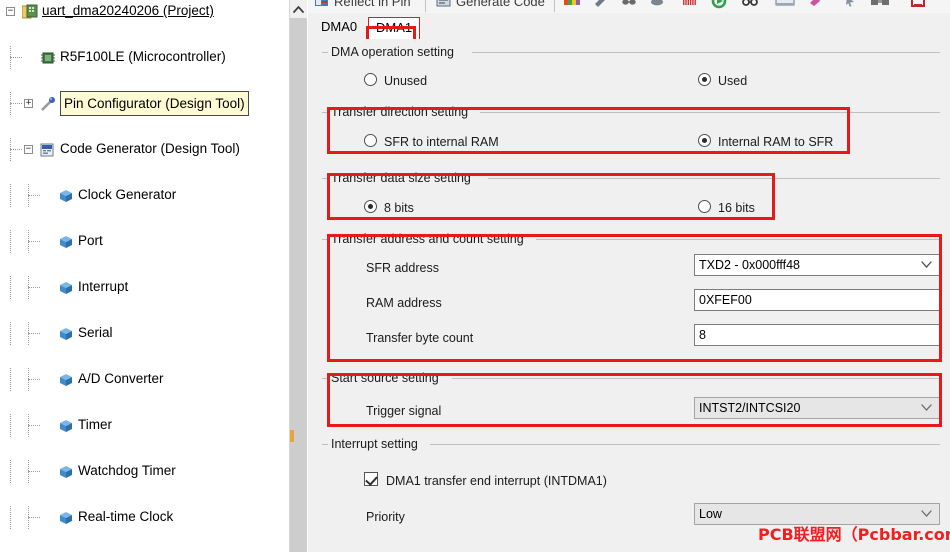  I want to click on input-ram-address: 0XFEF00, so click(817, 300).